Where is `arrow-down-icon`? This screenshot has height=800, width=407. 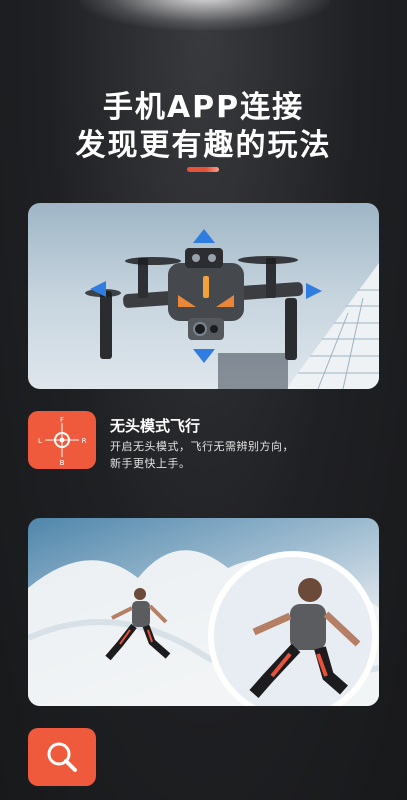 arrow-down-icon is located at coordinates (204, 356).